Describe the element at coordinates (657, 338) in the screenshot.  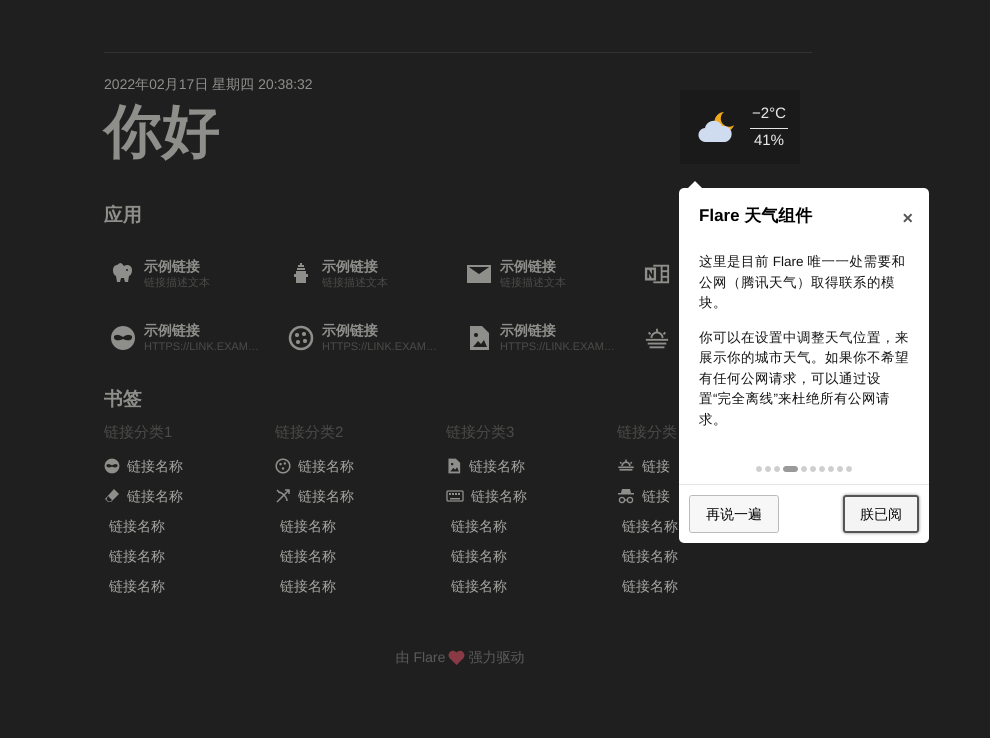
I see `sunrise-icon` at that location.